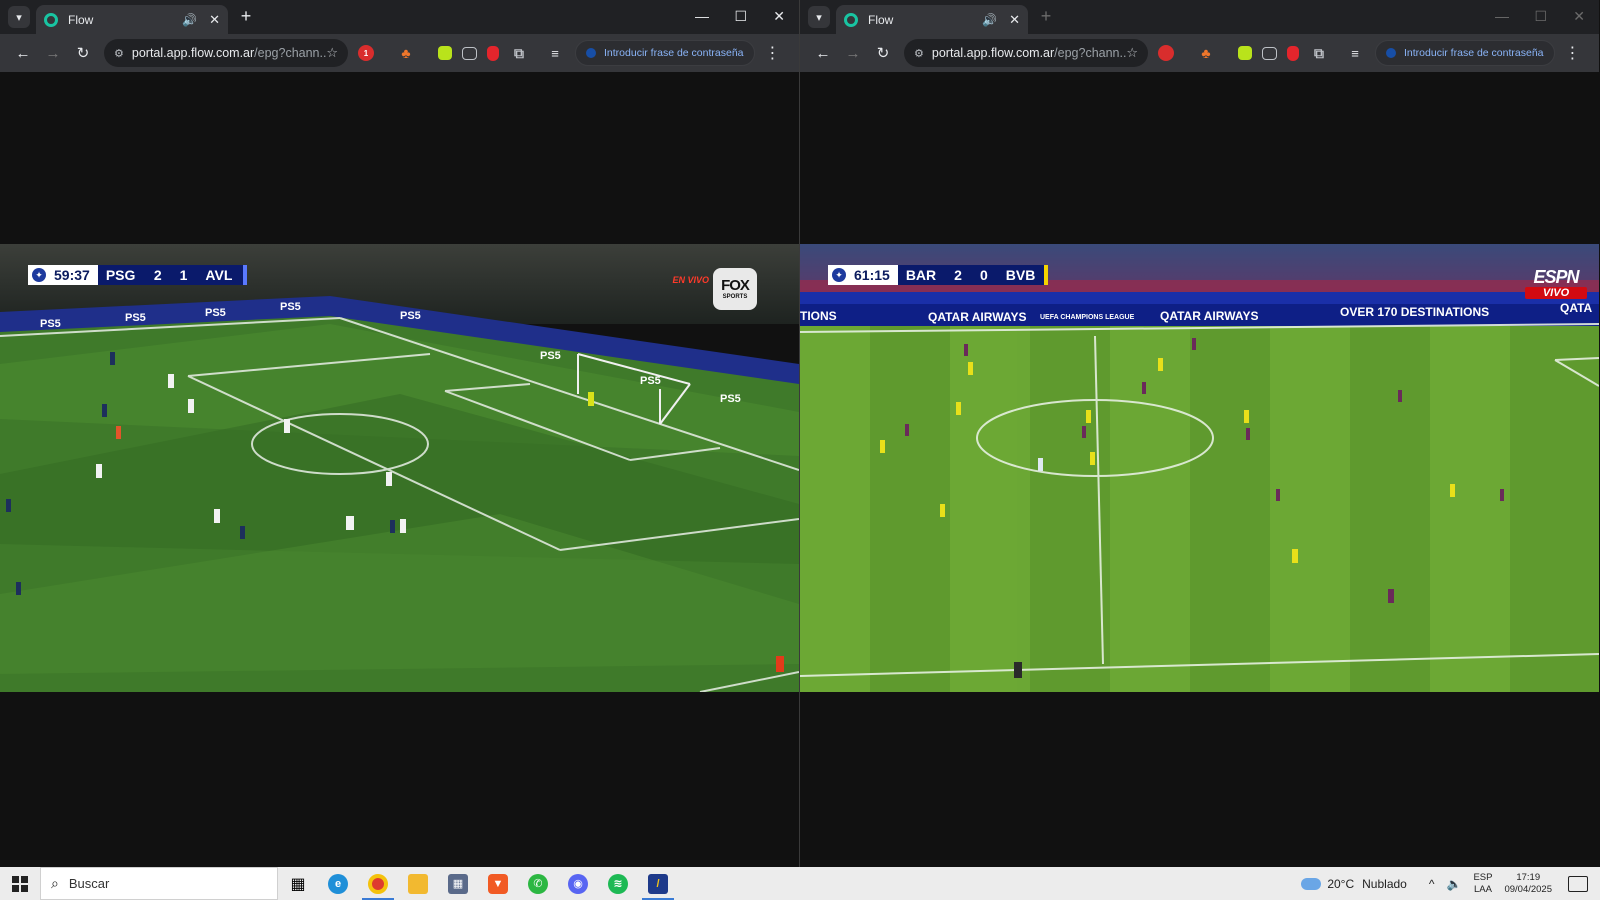 This screenshot has width=1600, height=900. Describe the element at coordinates (690, 280) in the screenshot. I see `live-label: EN VIVO` at that location.